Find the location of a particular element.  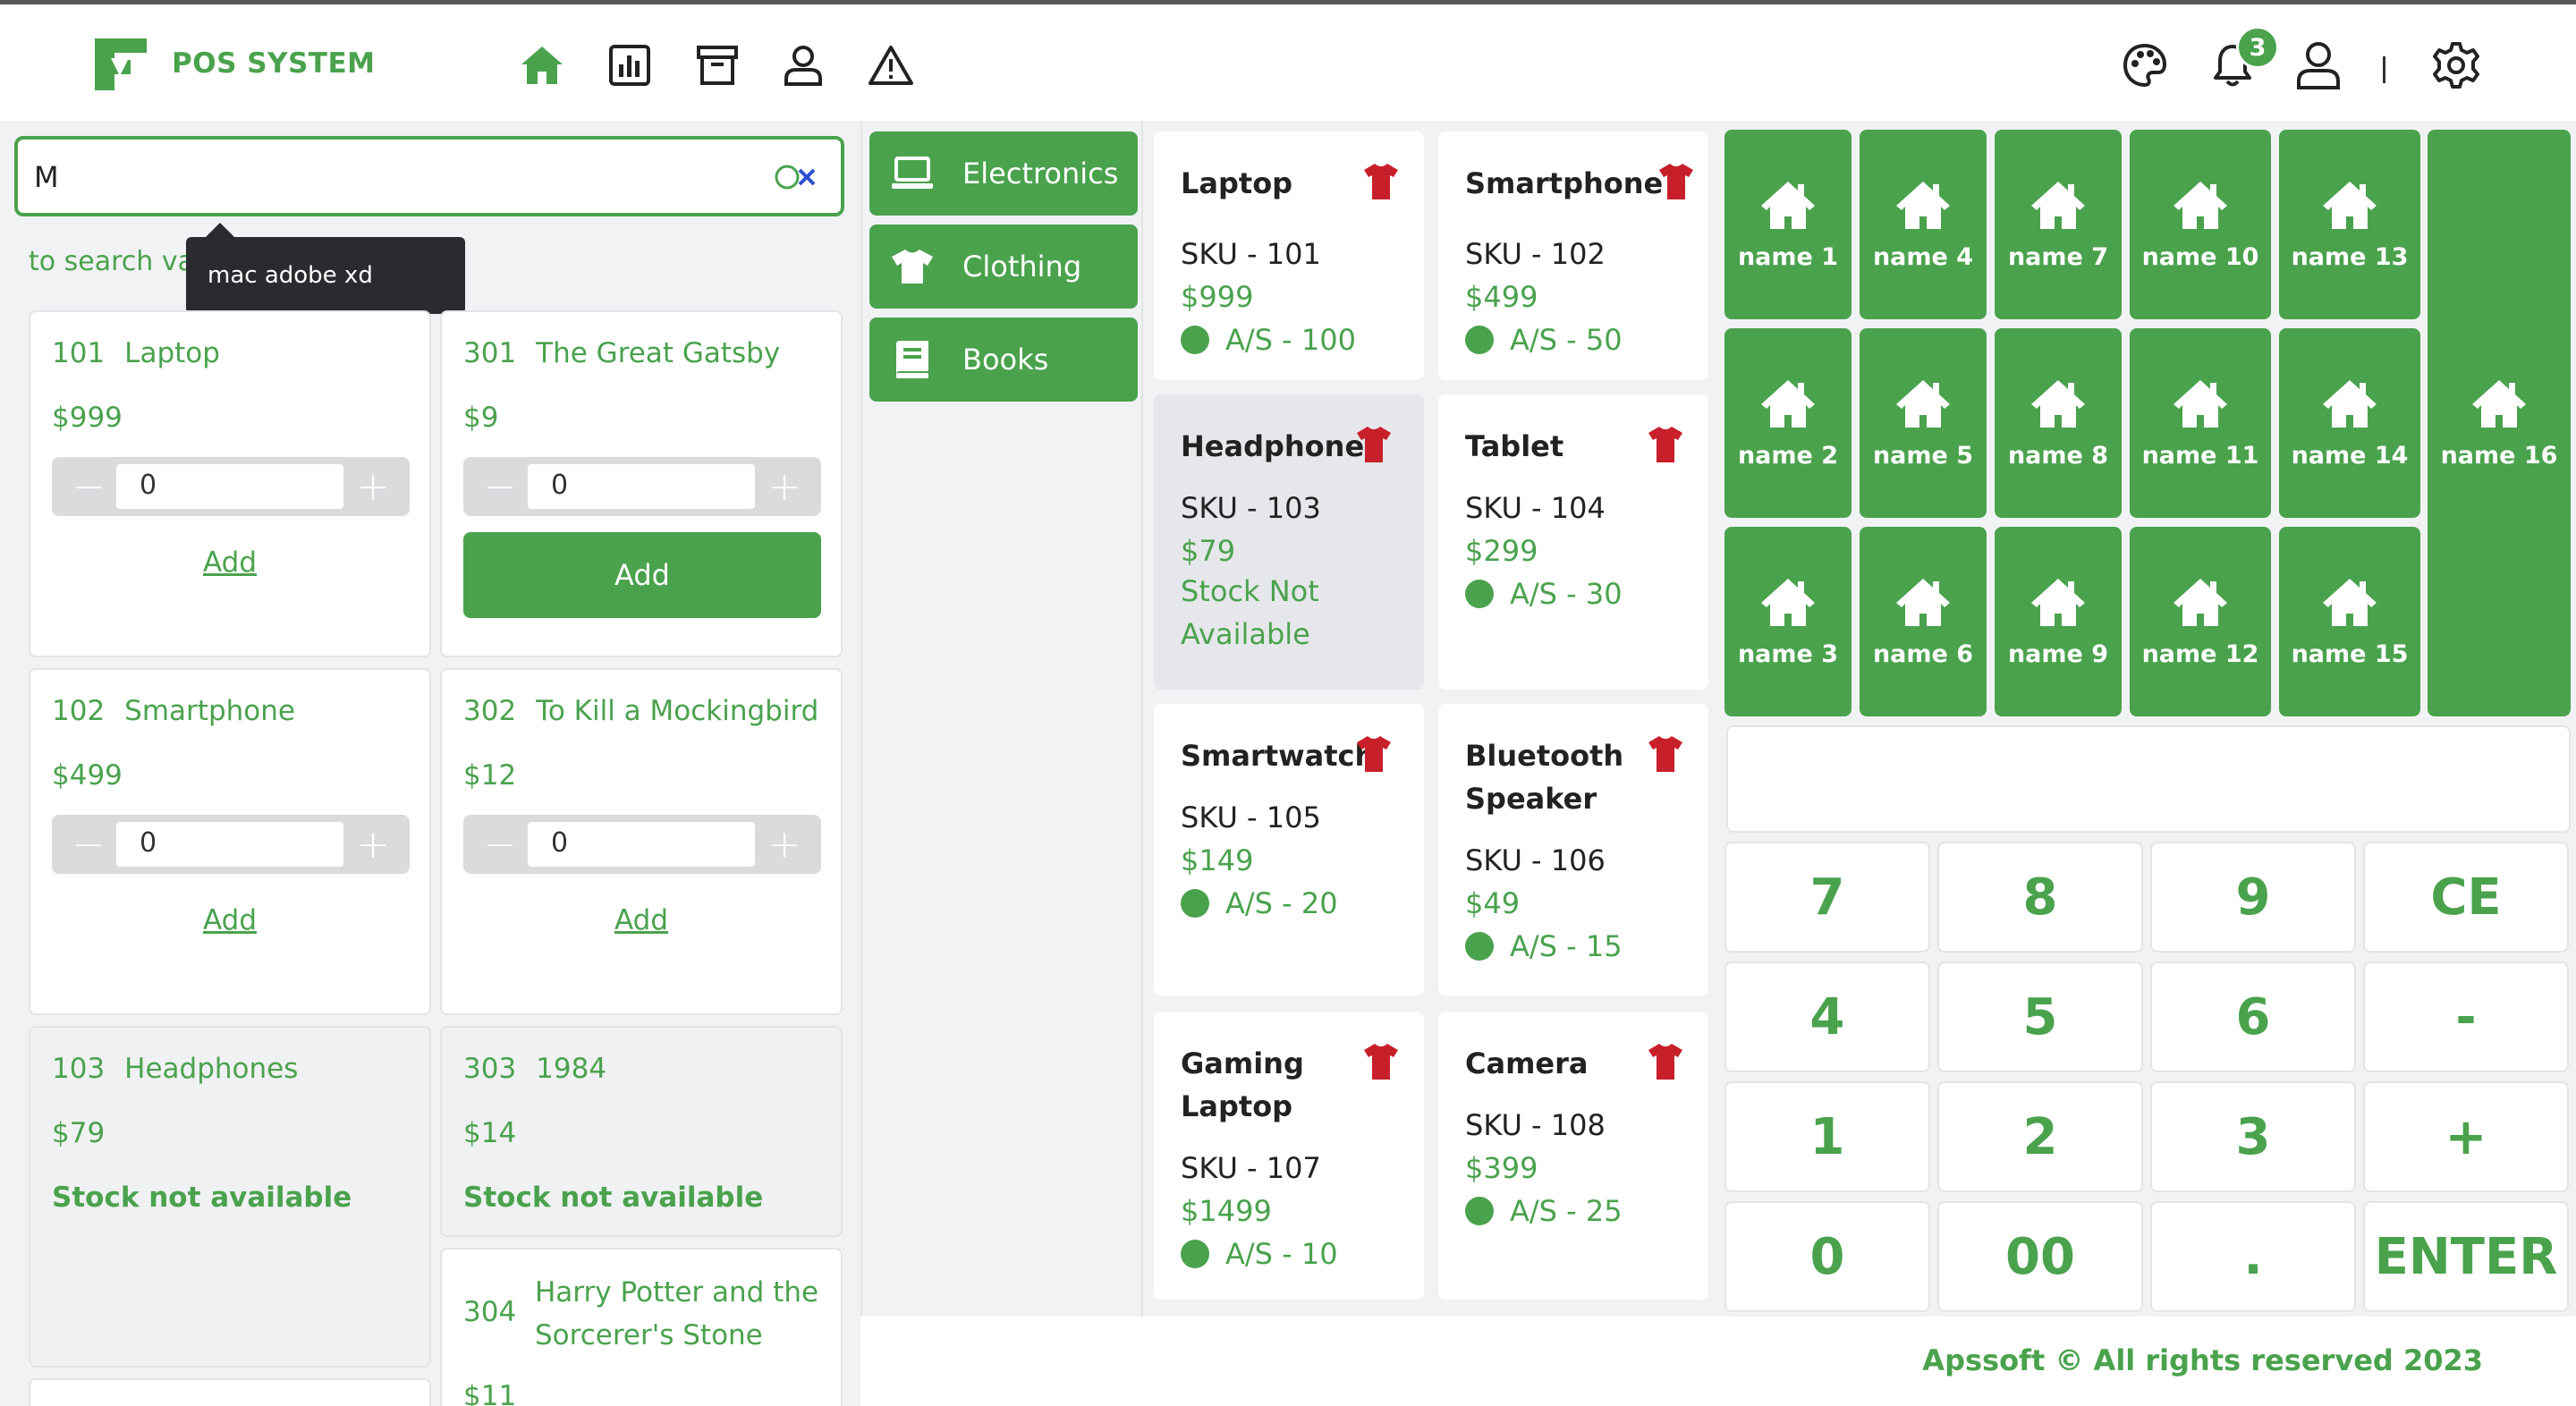

category-clothing: Clothing is located at coordinates (1003, 266).